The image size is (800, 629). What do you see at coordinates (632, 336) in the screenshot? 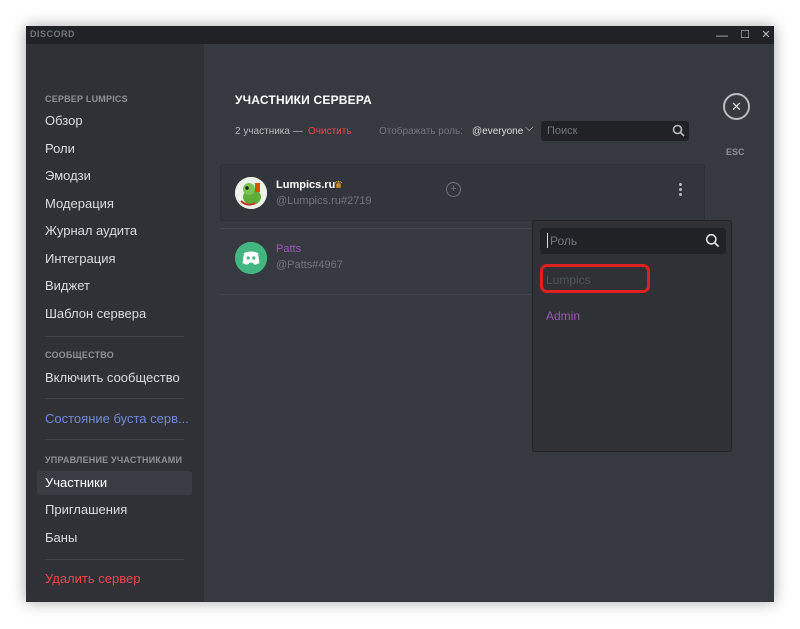
I see `role-selector-popout: Роль Lumpics Admin` at bounding box center [632, 336].